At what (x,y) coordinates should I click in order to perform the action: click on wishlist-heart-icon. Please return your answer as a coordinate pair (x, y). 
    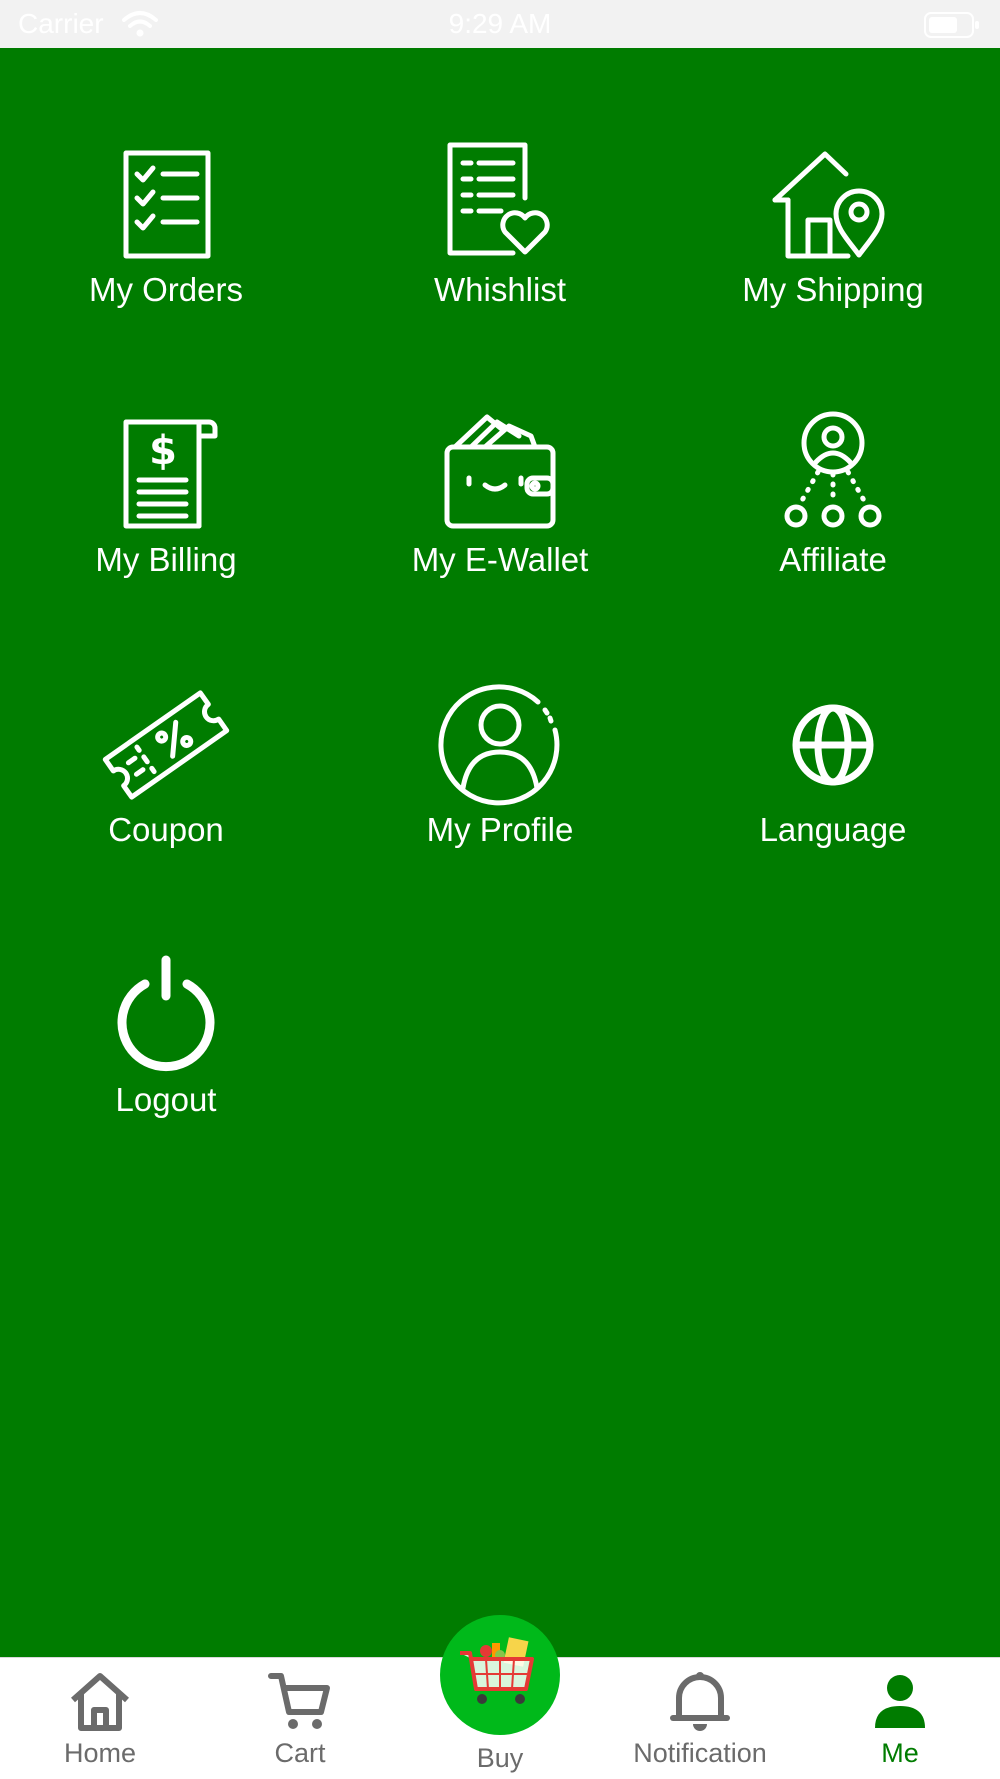
    Looking at the image, I should click on (500, 205).